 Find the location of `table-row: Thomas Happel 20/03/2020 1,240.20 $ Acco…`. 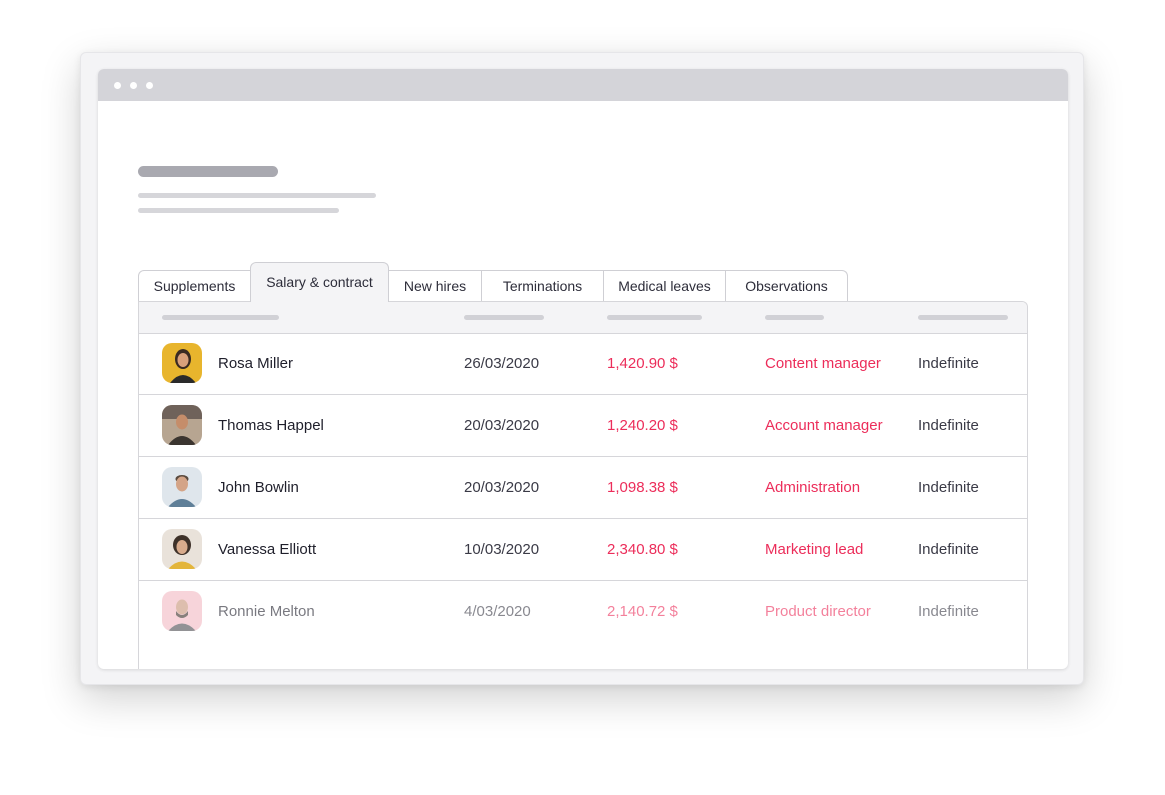

table-row: Thomas Happel 20/03/2020 1,240.20 $ Acco… is located at coordinates (583, 426).